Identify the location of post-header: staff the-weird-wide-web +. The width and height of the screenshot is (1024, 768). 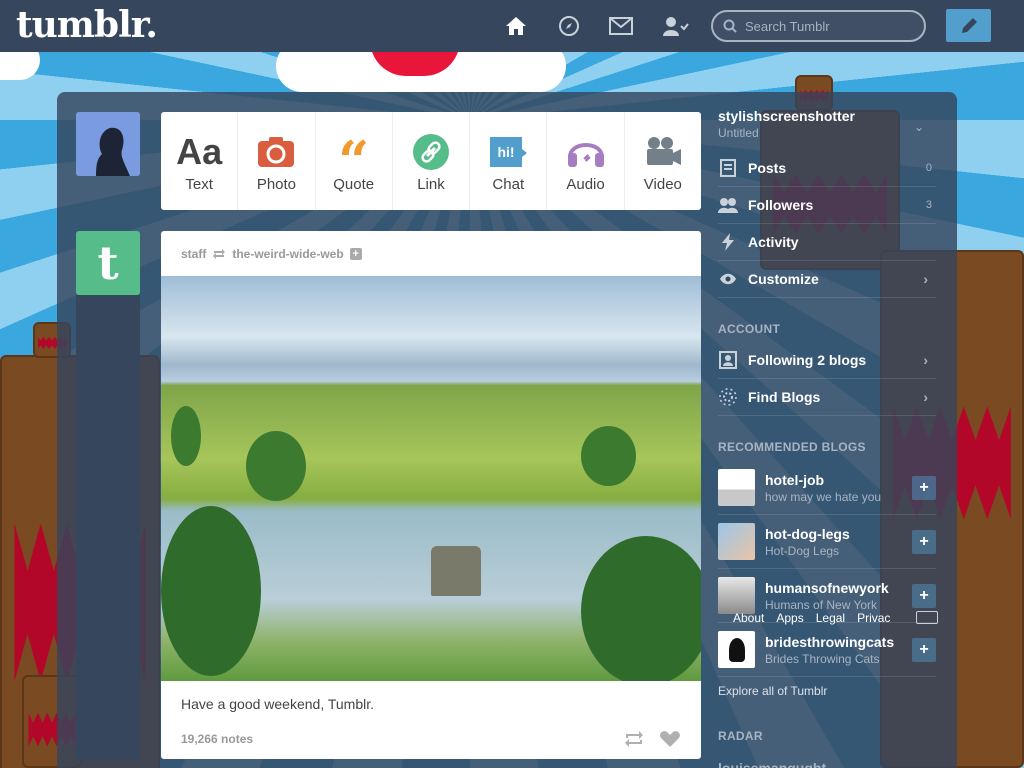
(431, 253).